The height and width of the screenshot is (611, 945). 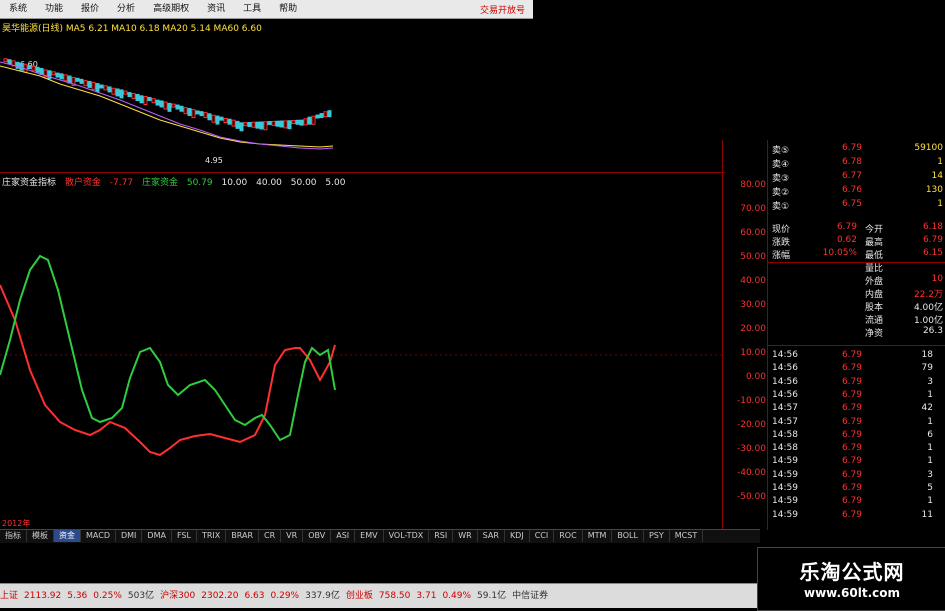 I want to click on indicator-tab: MACD, so click(x=98, y=536).